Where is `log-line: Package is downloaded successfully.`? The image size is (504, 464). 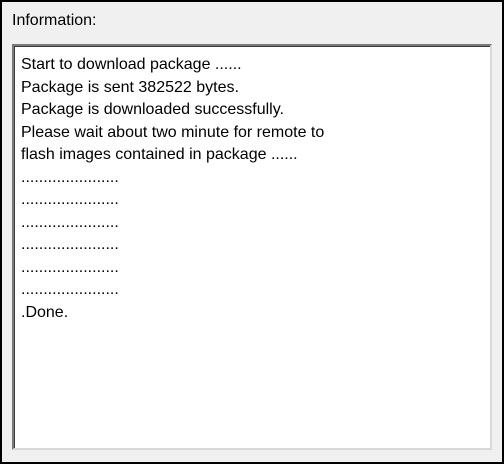 log-line: Package is downloaded successfully. is located at coordinates (152, 109).